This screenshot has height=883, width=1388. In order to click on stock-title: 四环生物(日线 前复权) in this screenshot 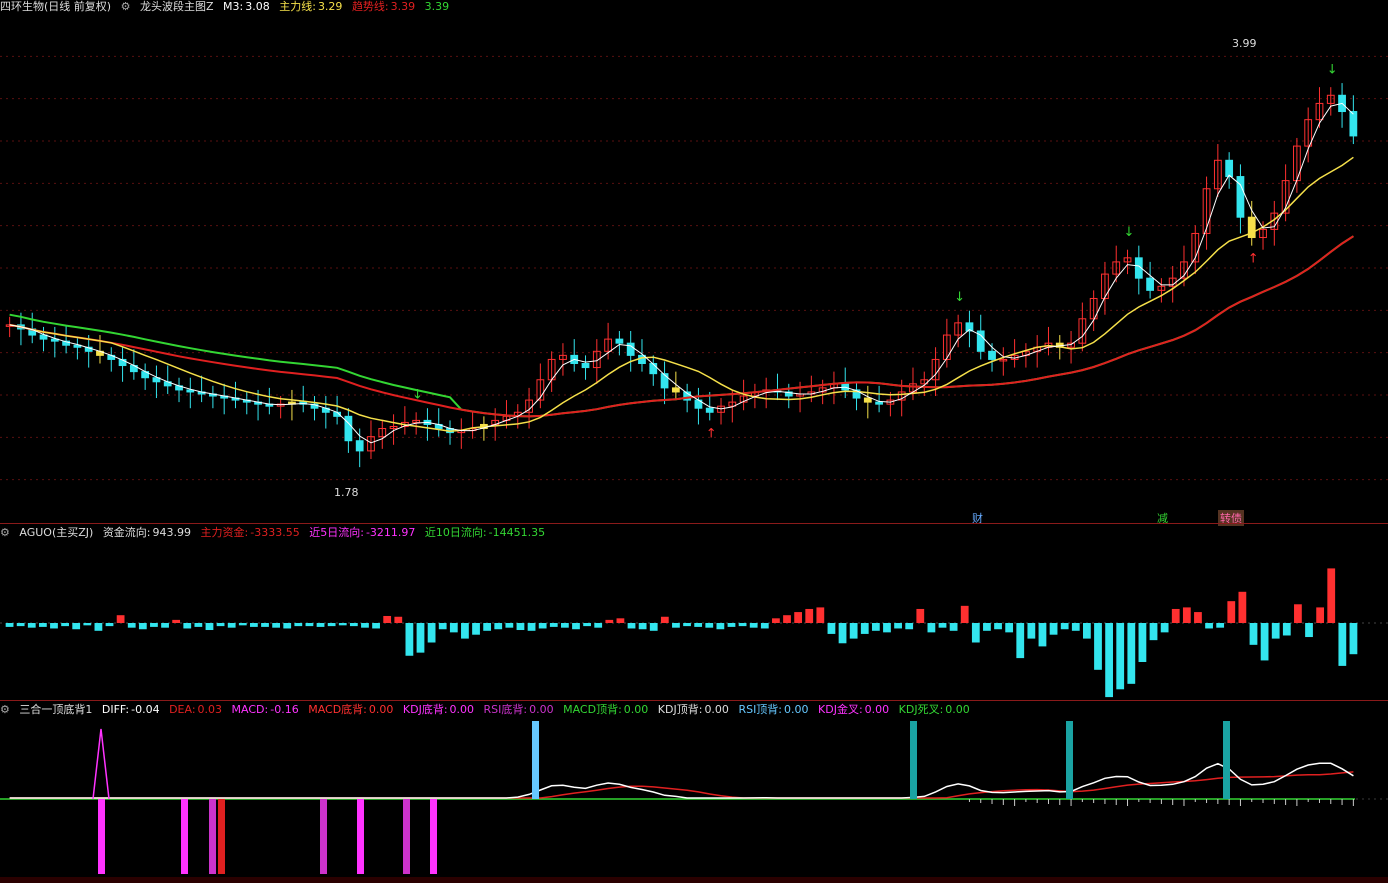, I will do `click(56, 6)`.